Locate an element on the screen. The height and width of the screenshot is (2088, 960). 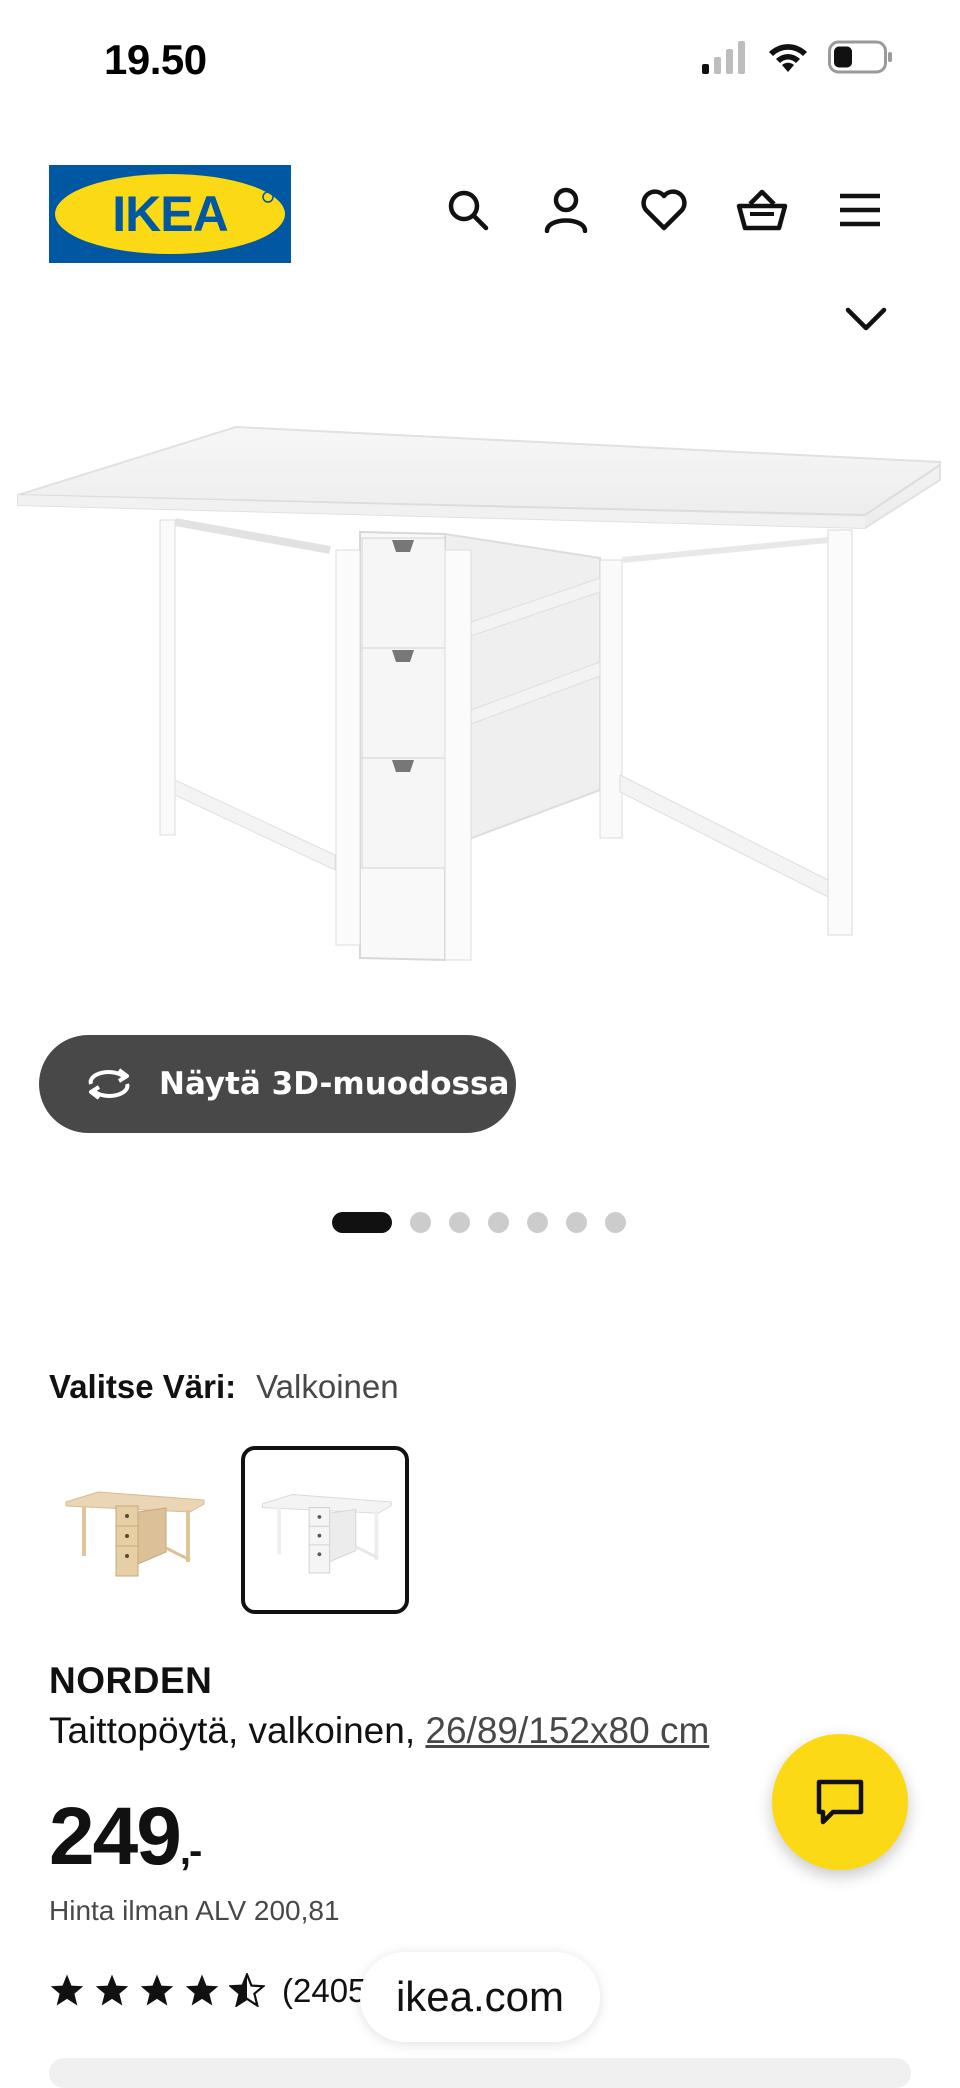
favorites-button is located at coordinates (664, 210).